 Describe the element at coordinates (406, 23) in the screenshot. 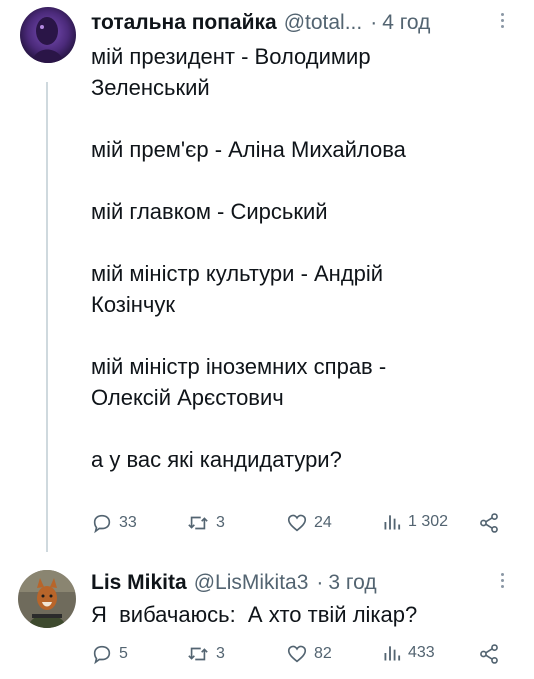

I see `timestamp: 4 год` at that location.